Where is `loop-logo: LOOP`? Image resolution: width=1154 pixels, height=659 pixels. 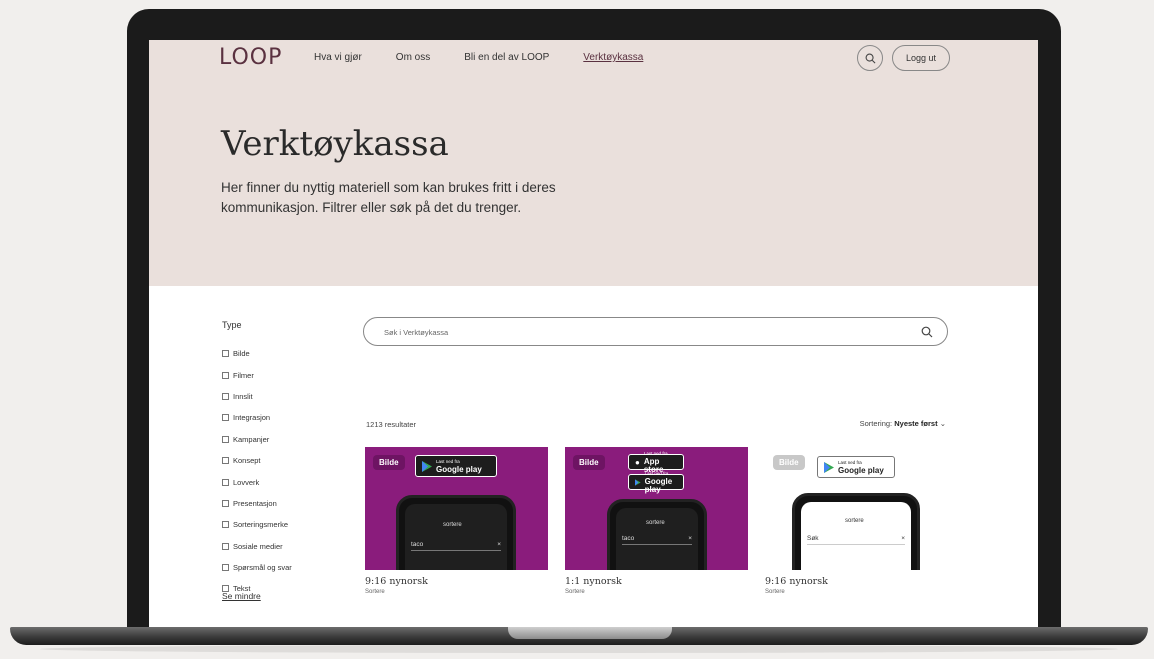 loop-logo: LOOP is located at coordinates (250, 57).